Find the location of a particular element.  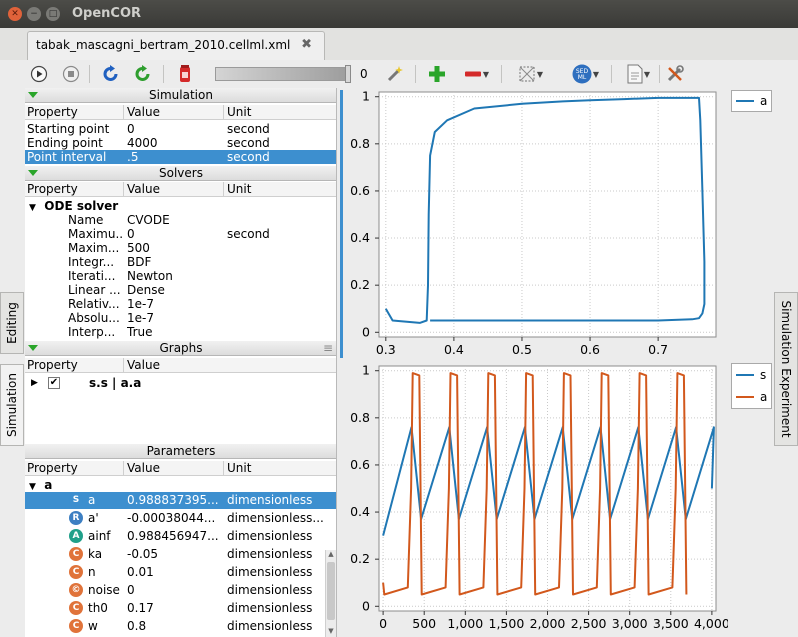

x-tick-label: 0.3 is located at coordinates (386, 349).